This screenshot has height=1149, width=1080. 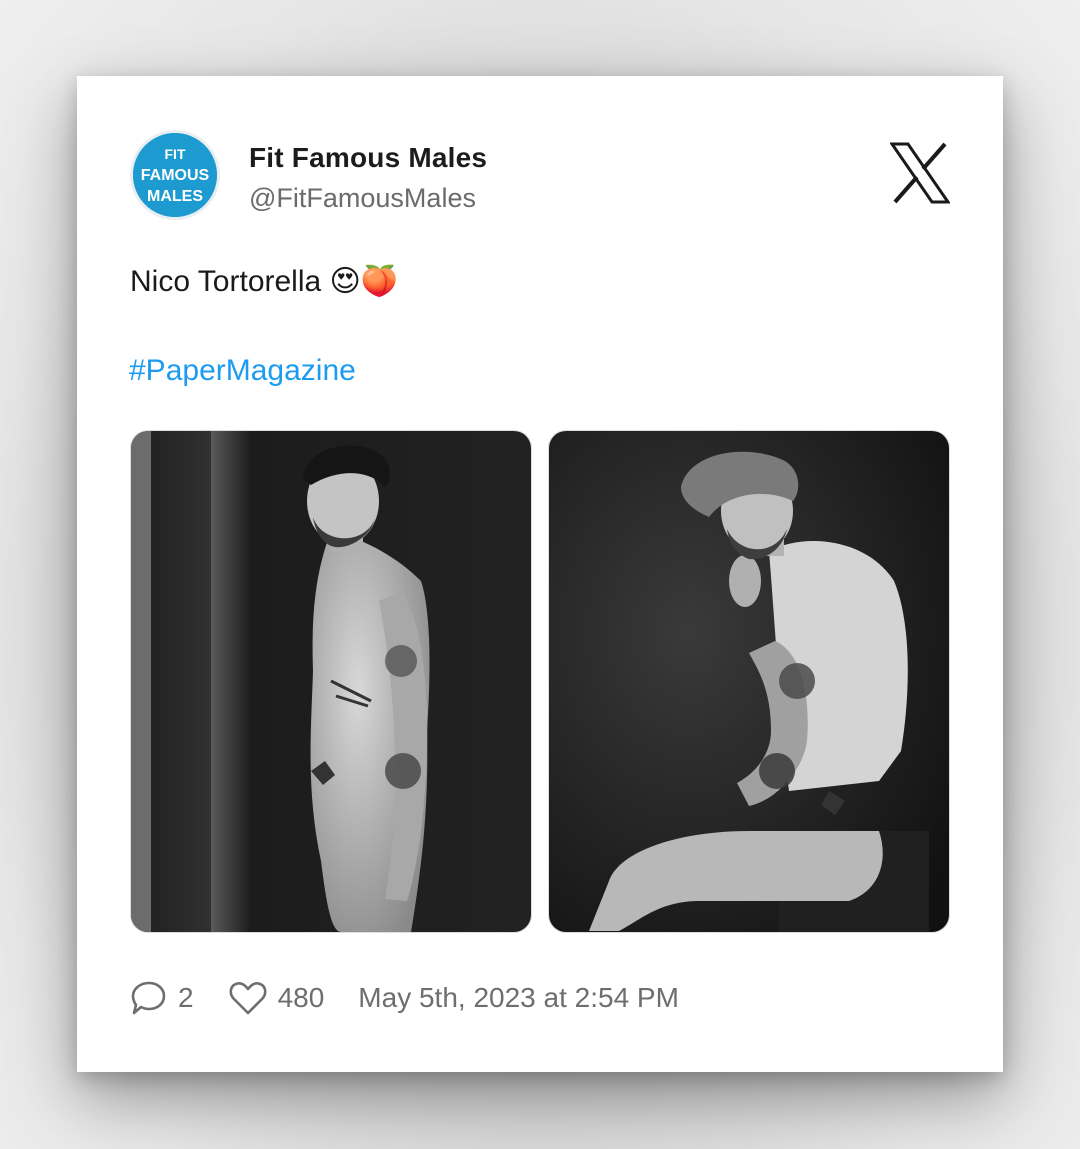 I want to click on avatar-line-1: FIT, so click(x=175, y=154).